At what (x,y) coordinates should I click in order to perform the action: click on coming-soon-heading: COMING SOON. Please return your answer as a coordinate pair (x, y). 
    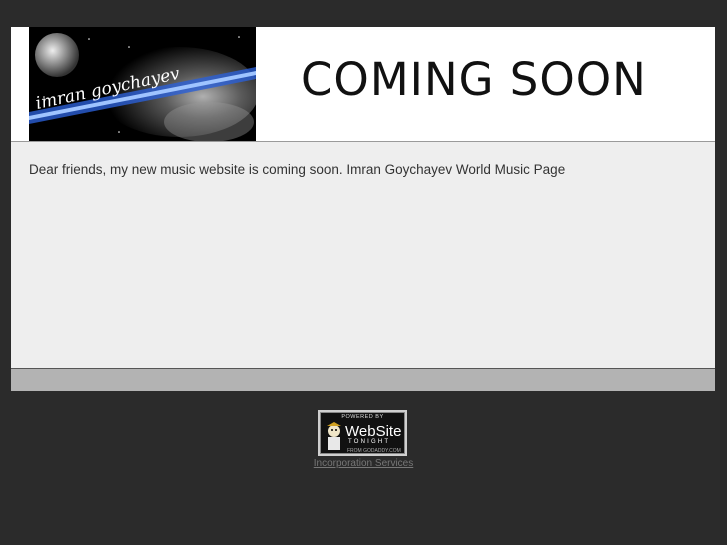
    Looking at the image, I should click on (474, 79).